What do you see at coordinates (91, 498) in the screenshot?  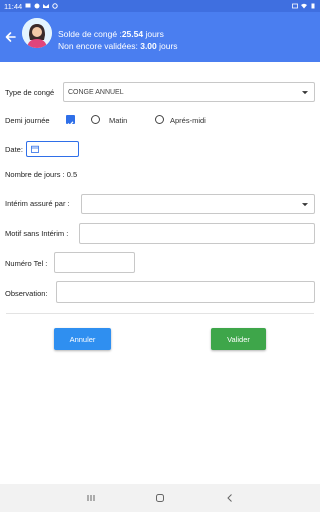 I see `recent-apps-icon` at bounding box center [91, 498].